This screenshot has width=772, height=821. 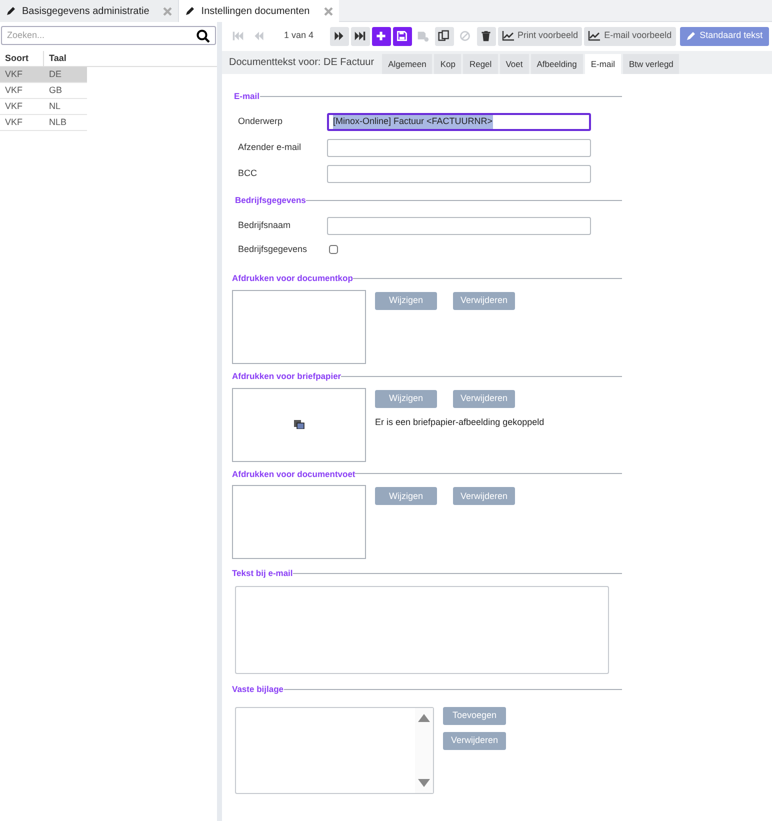 What do you see at coordinates (292, 278) in the screenshot?
I see `section-heading: Afdrukken voor documentkop` at bounding box center [292, 278].